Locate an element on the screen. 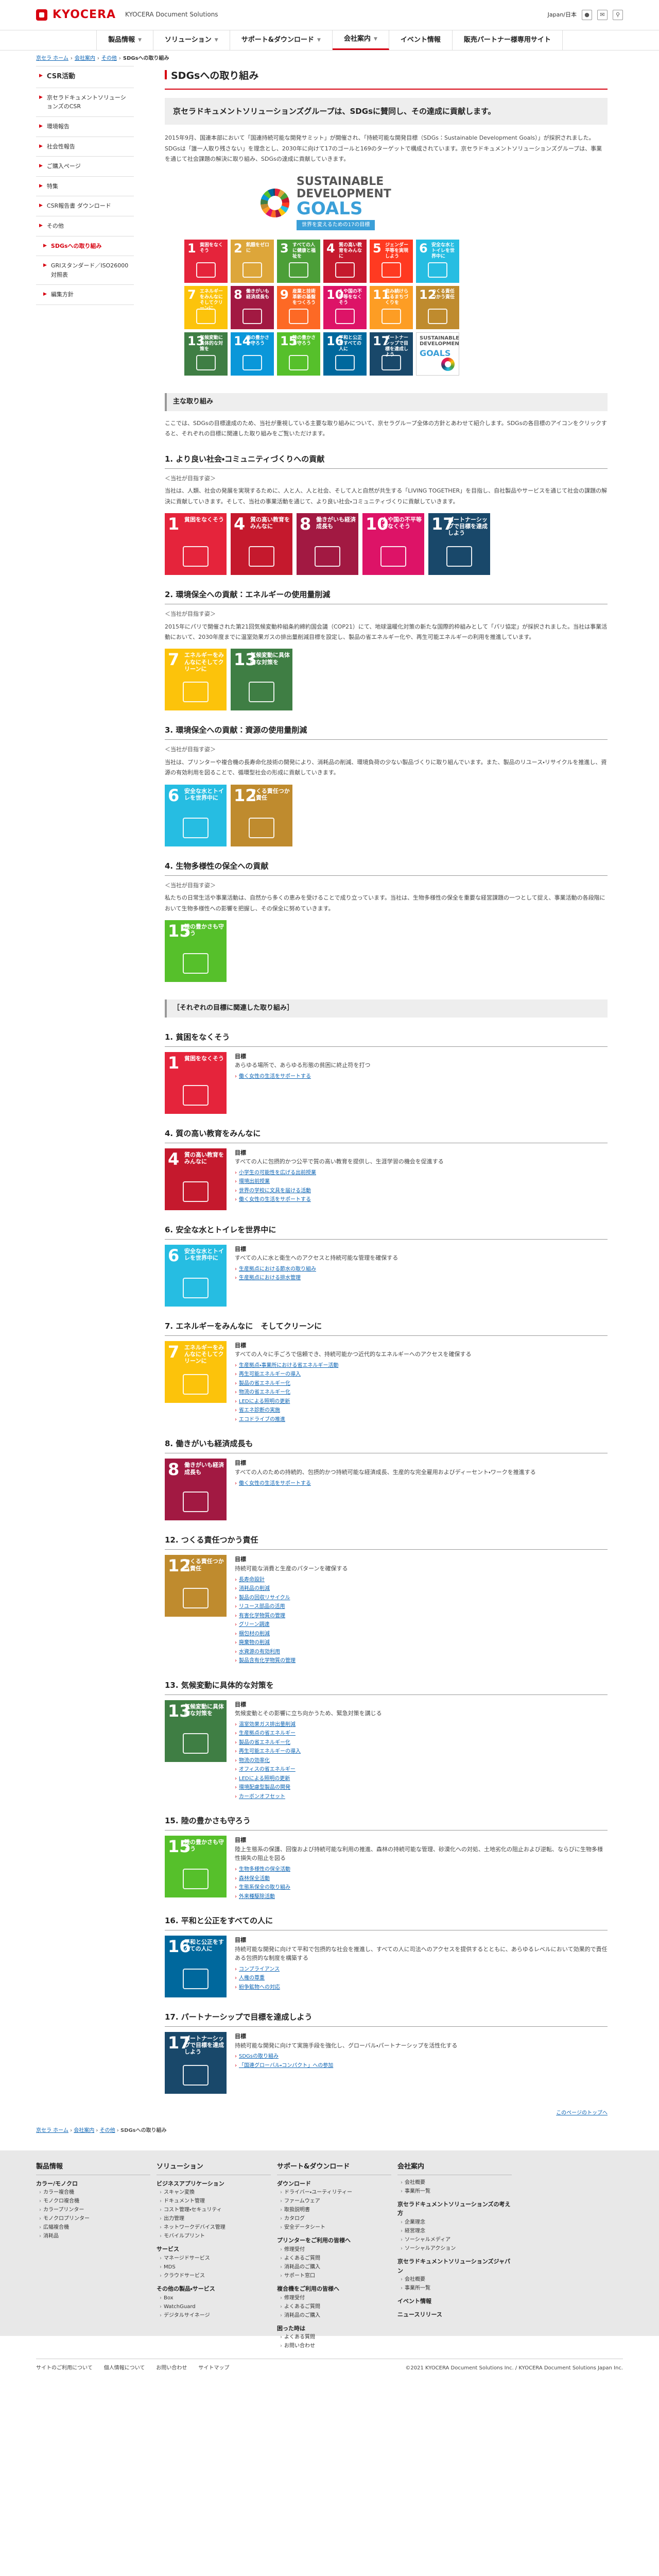  nav-item-3: 会社案内 ▼ is located at coordinates (360, 40).